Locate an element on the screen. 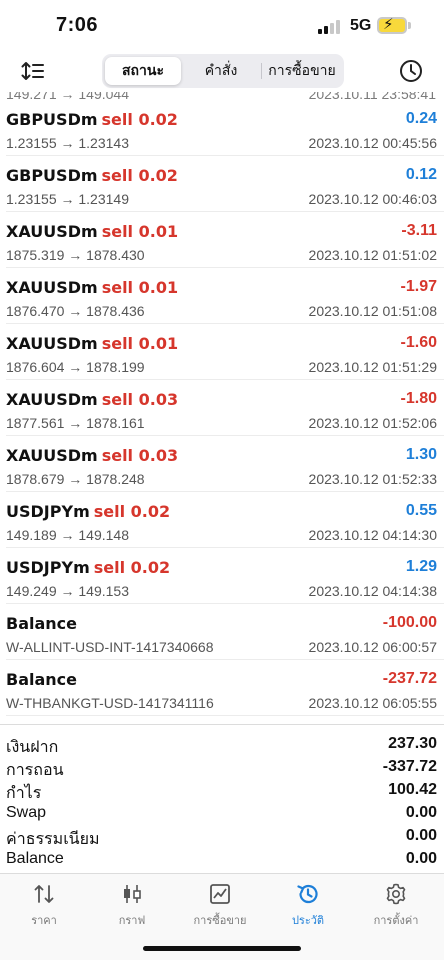 The image size is (444, 960). deal-prices: W-THBANKGT-USD-1417341116 is located at coordinates (110, 703).